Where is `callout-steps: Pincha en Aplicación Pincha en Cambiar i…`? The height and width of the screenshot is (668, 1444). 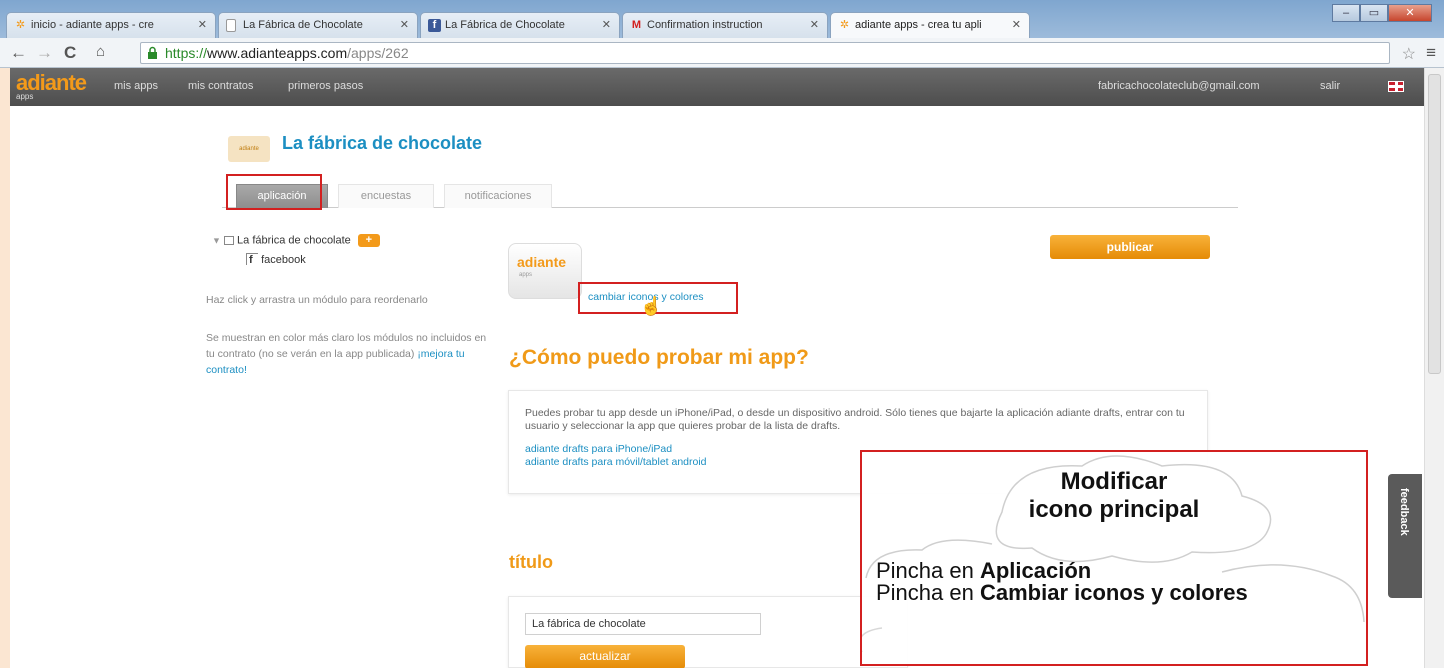 callout-steps: Pincha en Aplicación Pincha en Cambiar i… is located at coordinates (1116, 582).